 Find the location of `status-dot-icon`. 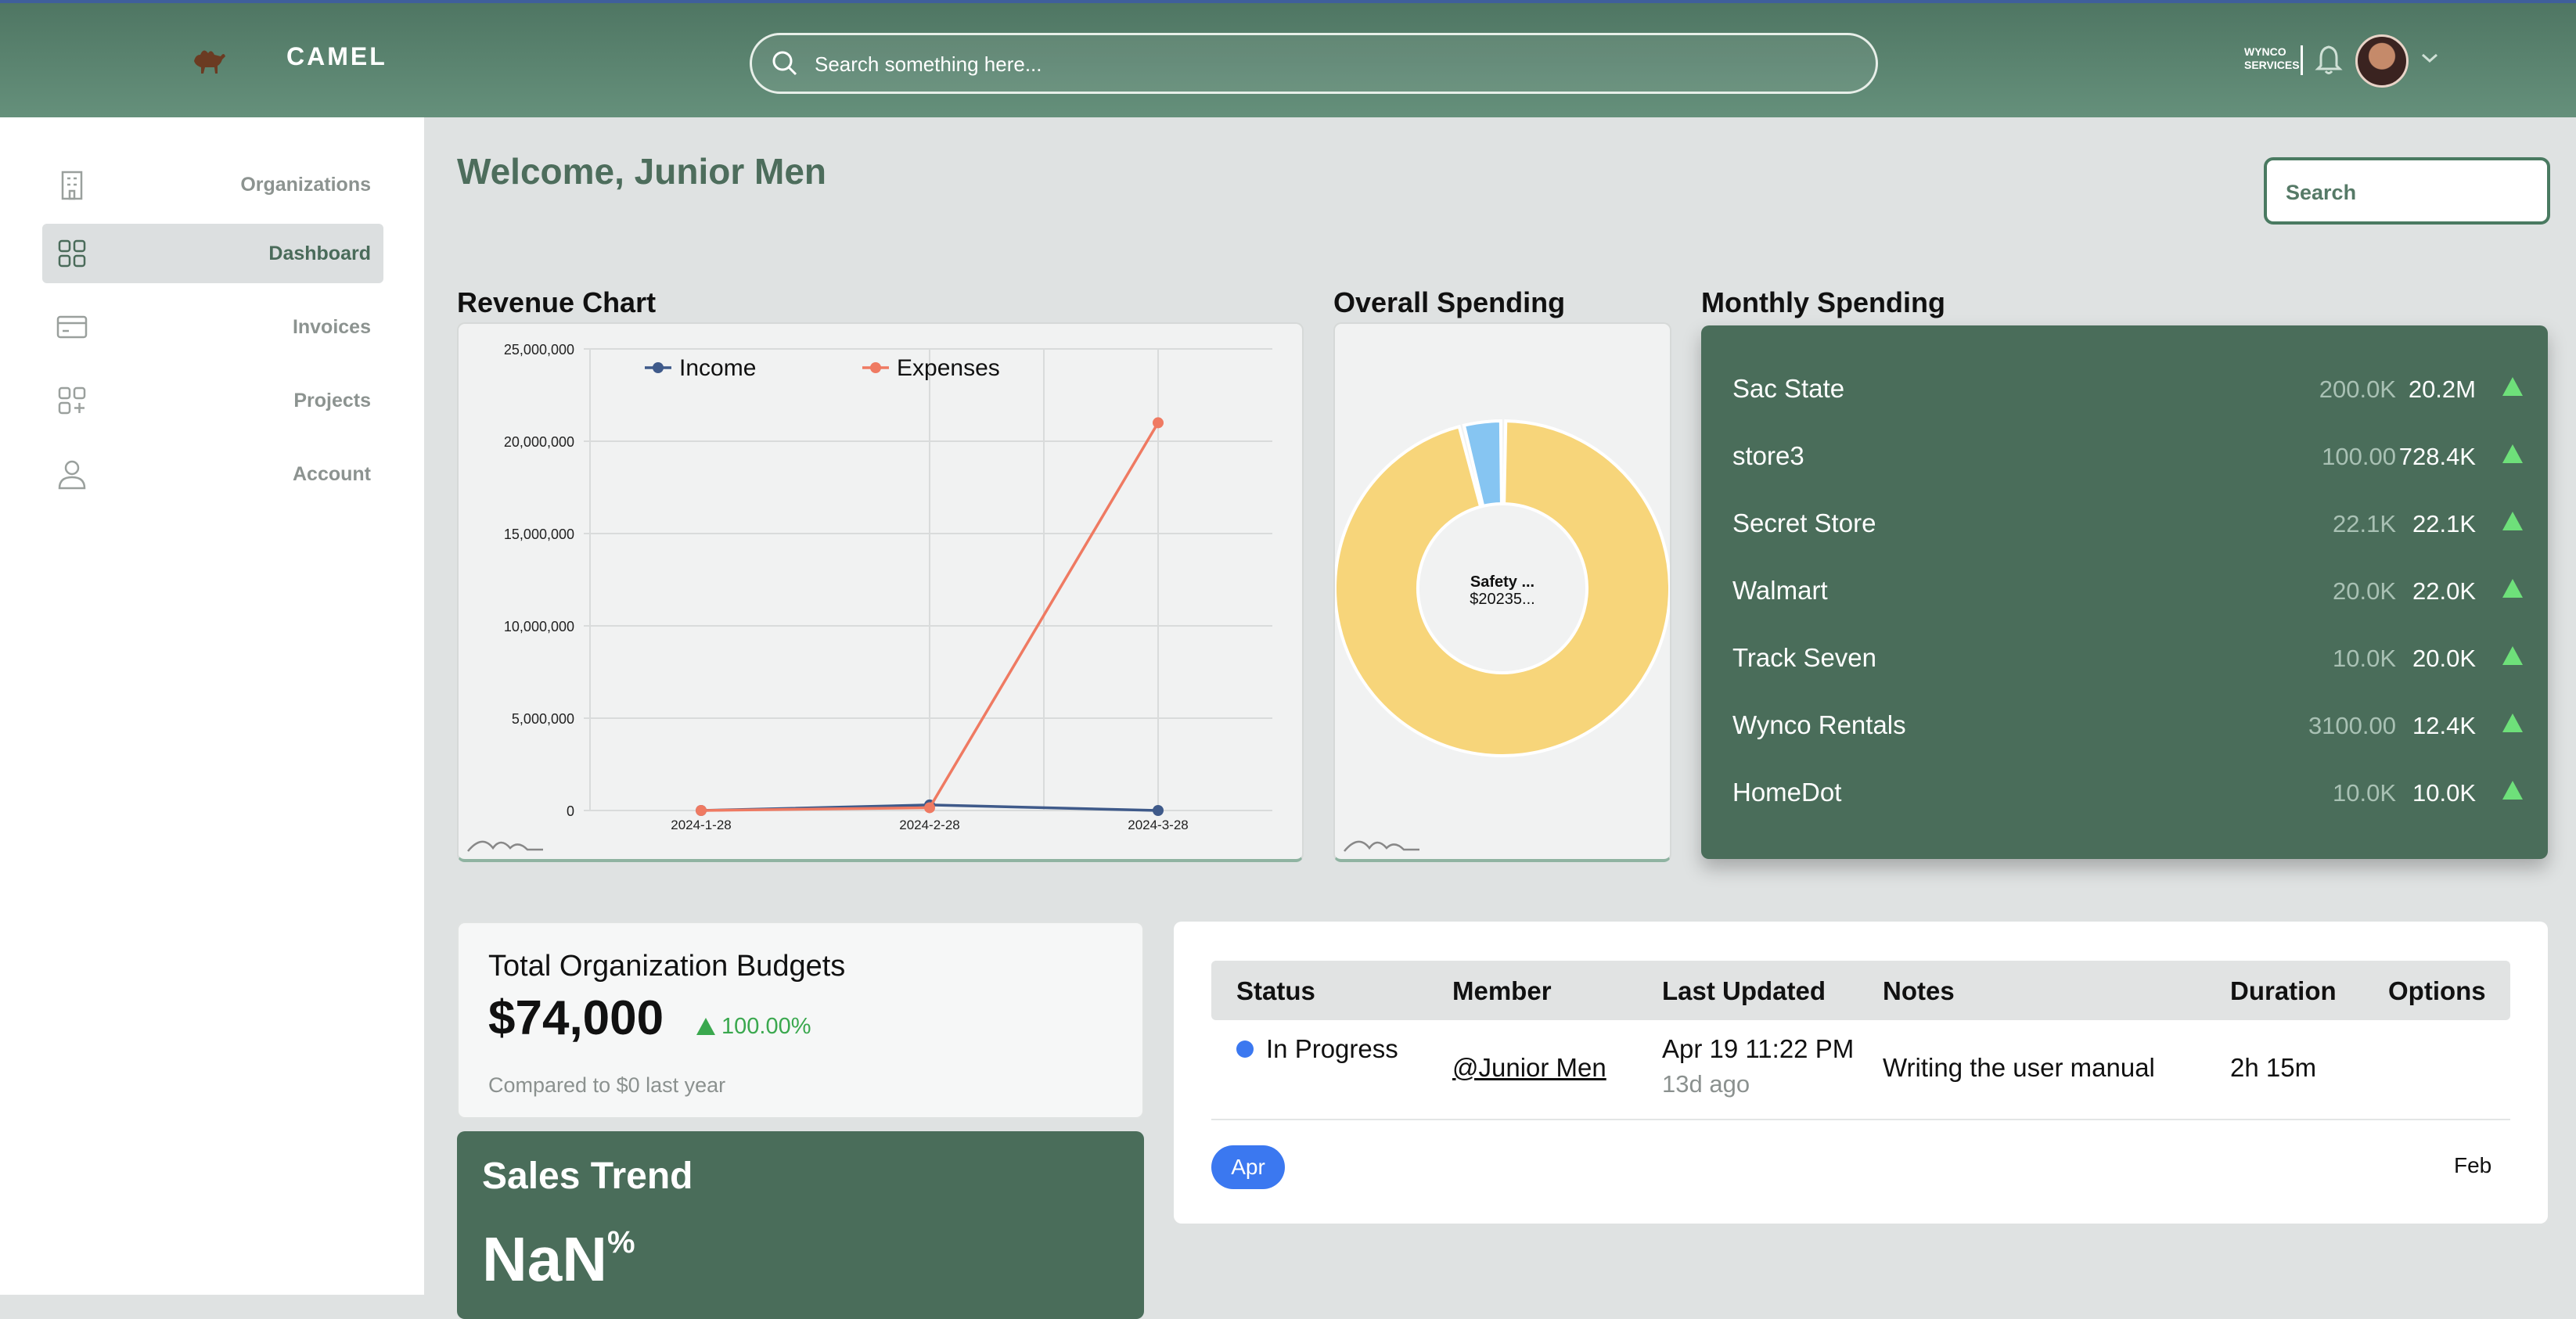

status-dot-icon is located at coordinates (1245, 1049).